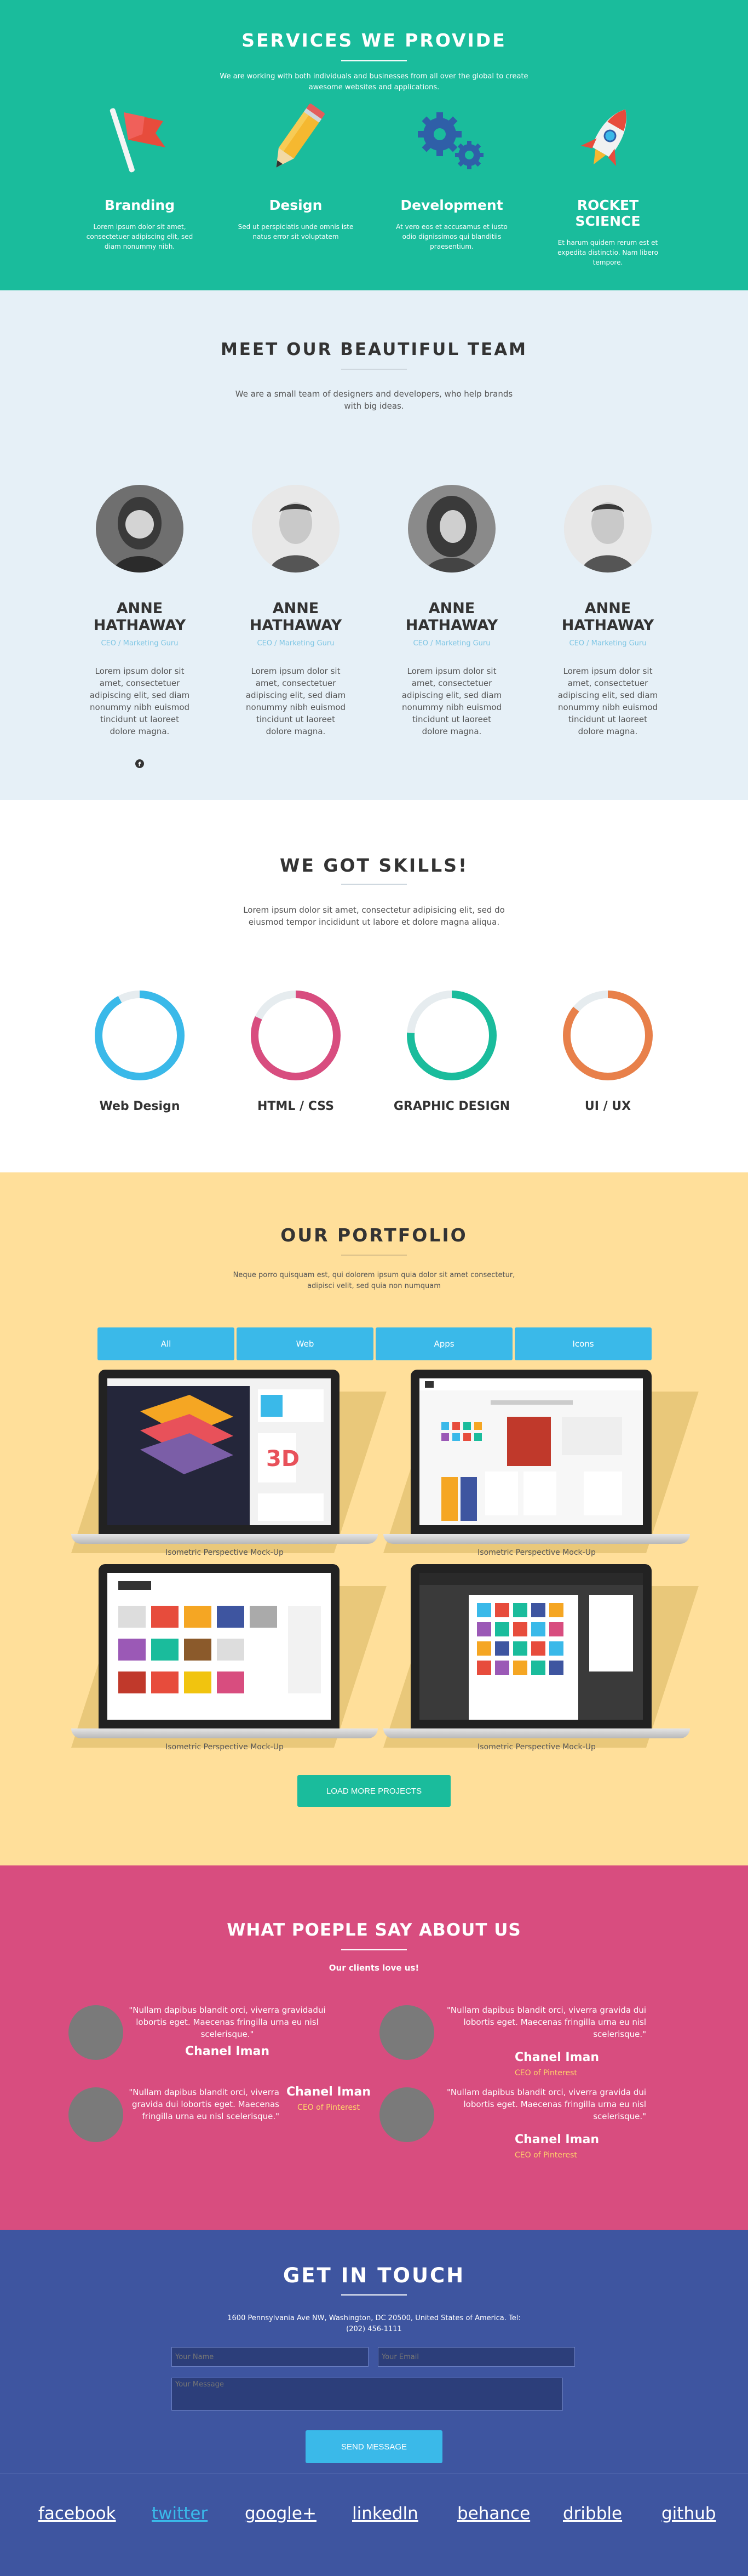  What do you see at coordinates (374, 349) in the screenshot?
I see `team-title: MEET OUR BEAUTIFUL TEAM` at bounding box center [374, 349].